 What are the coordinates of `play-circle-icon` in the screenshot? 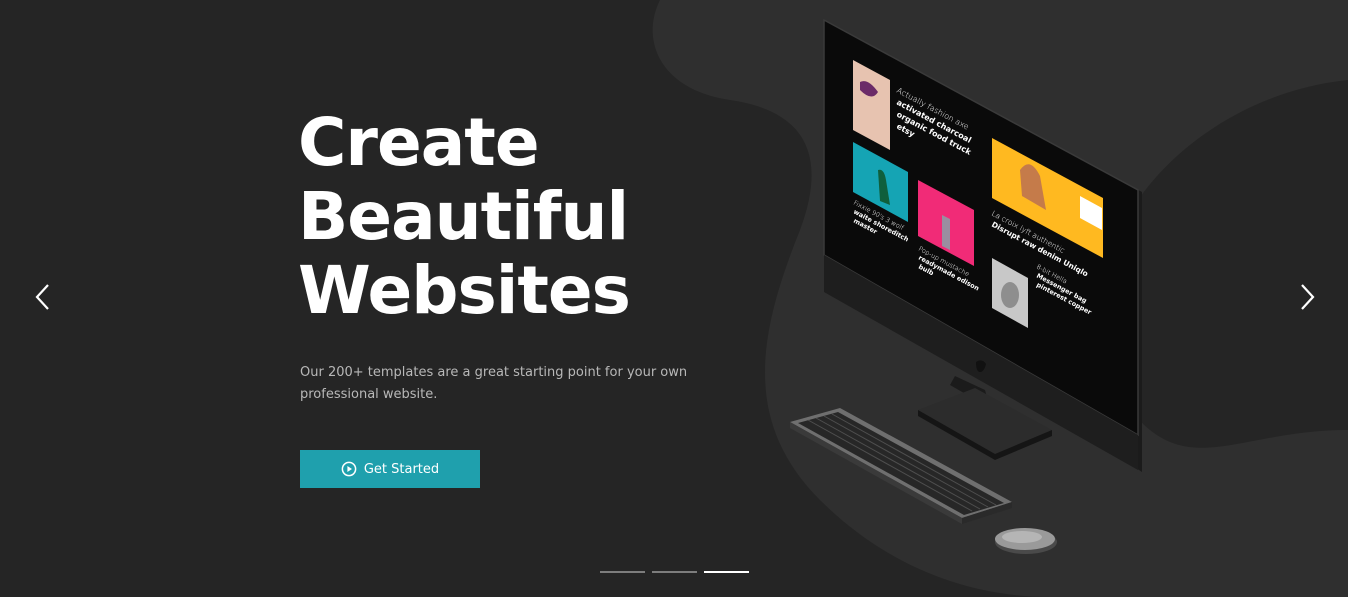 It's located at (349, 469).